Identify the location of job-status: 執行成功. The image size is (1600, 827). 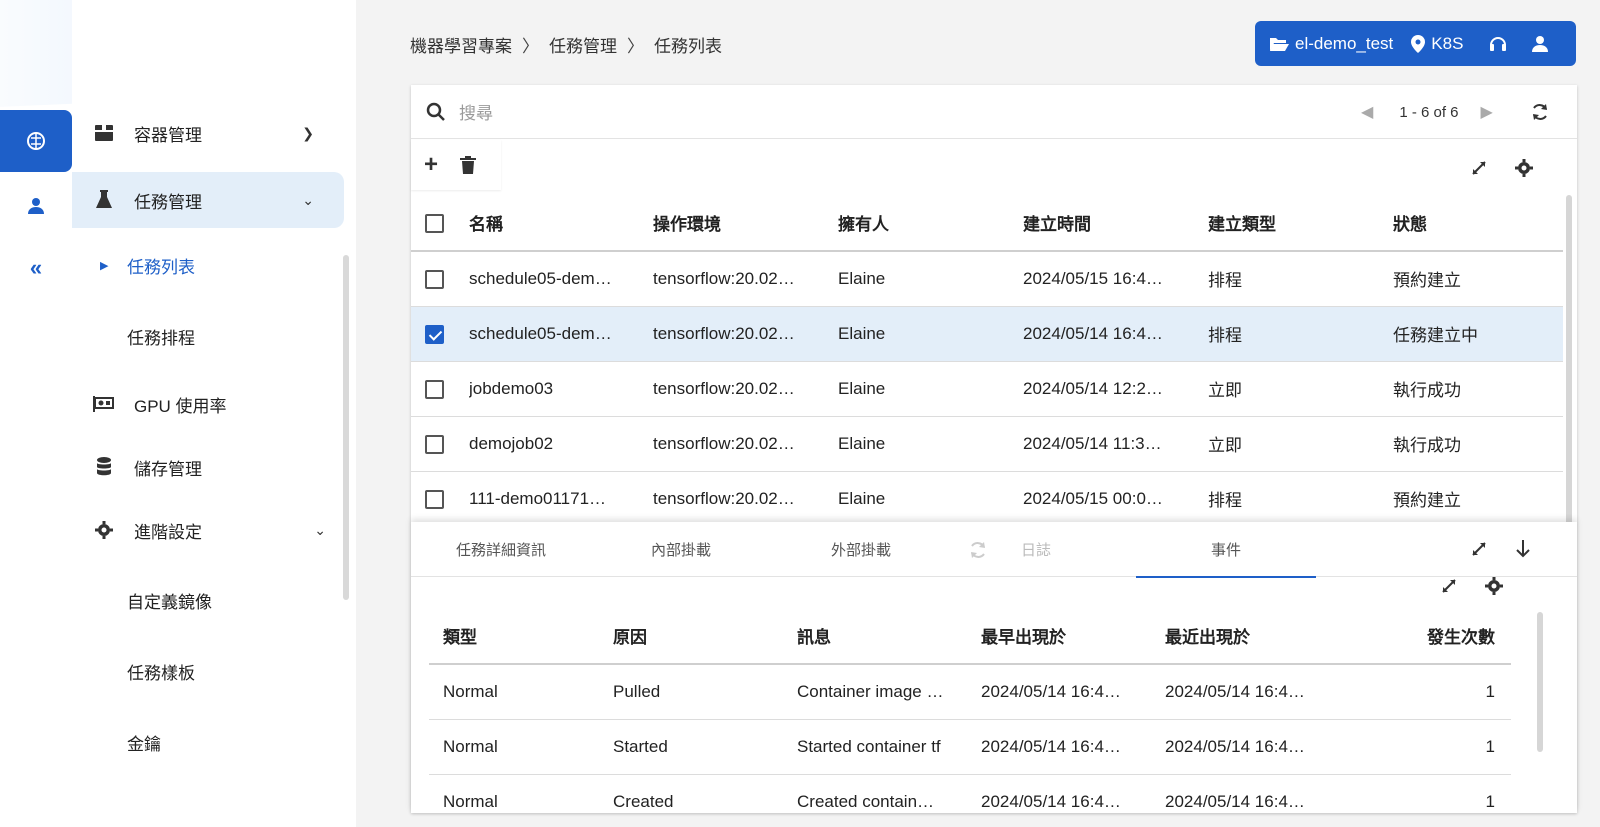
(1478, 444).